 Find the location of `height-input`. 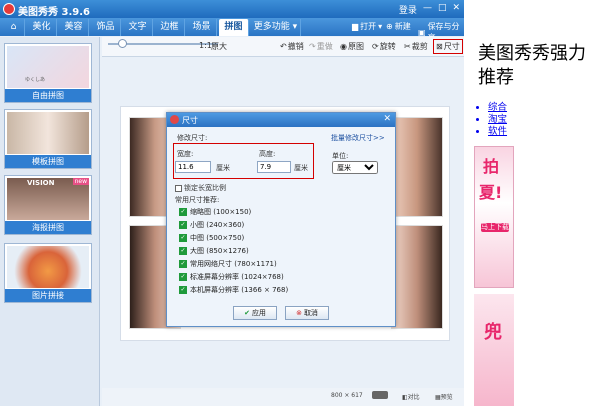

height-input is located at coordinates (274, 167).